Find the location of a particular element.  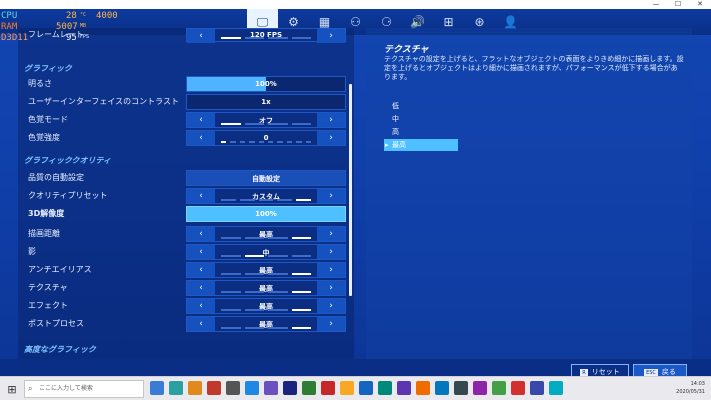

view-distance-selector: ‹ 最高 › is located at coordinates (266, 234).